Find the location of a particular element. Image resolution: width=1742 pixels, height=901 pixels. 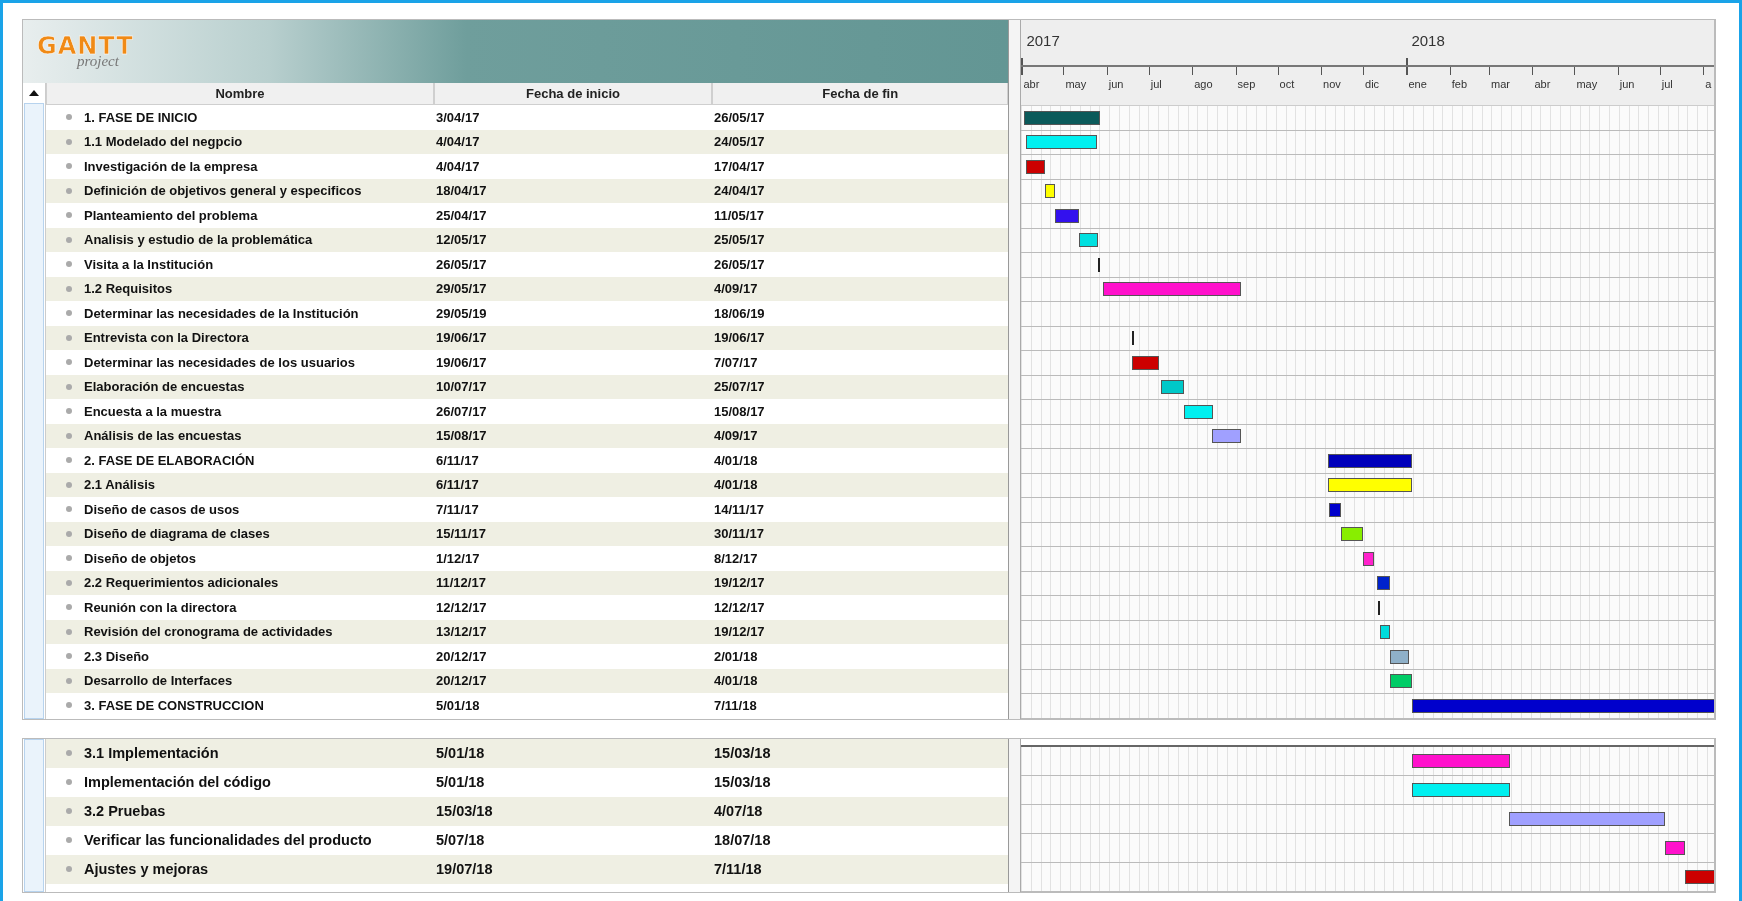

end-date: 18/07/18 is located at coordinates (742, 840).